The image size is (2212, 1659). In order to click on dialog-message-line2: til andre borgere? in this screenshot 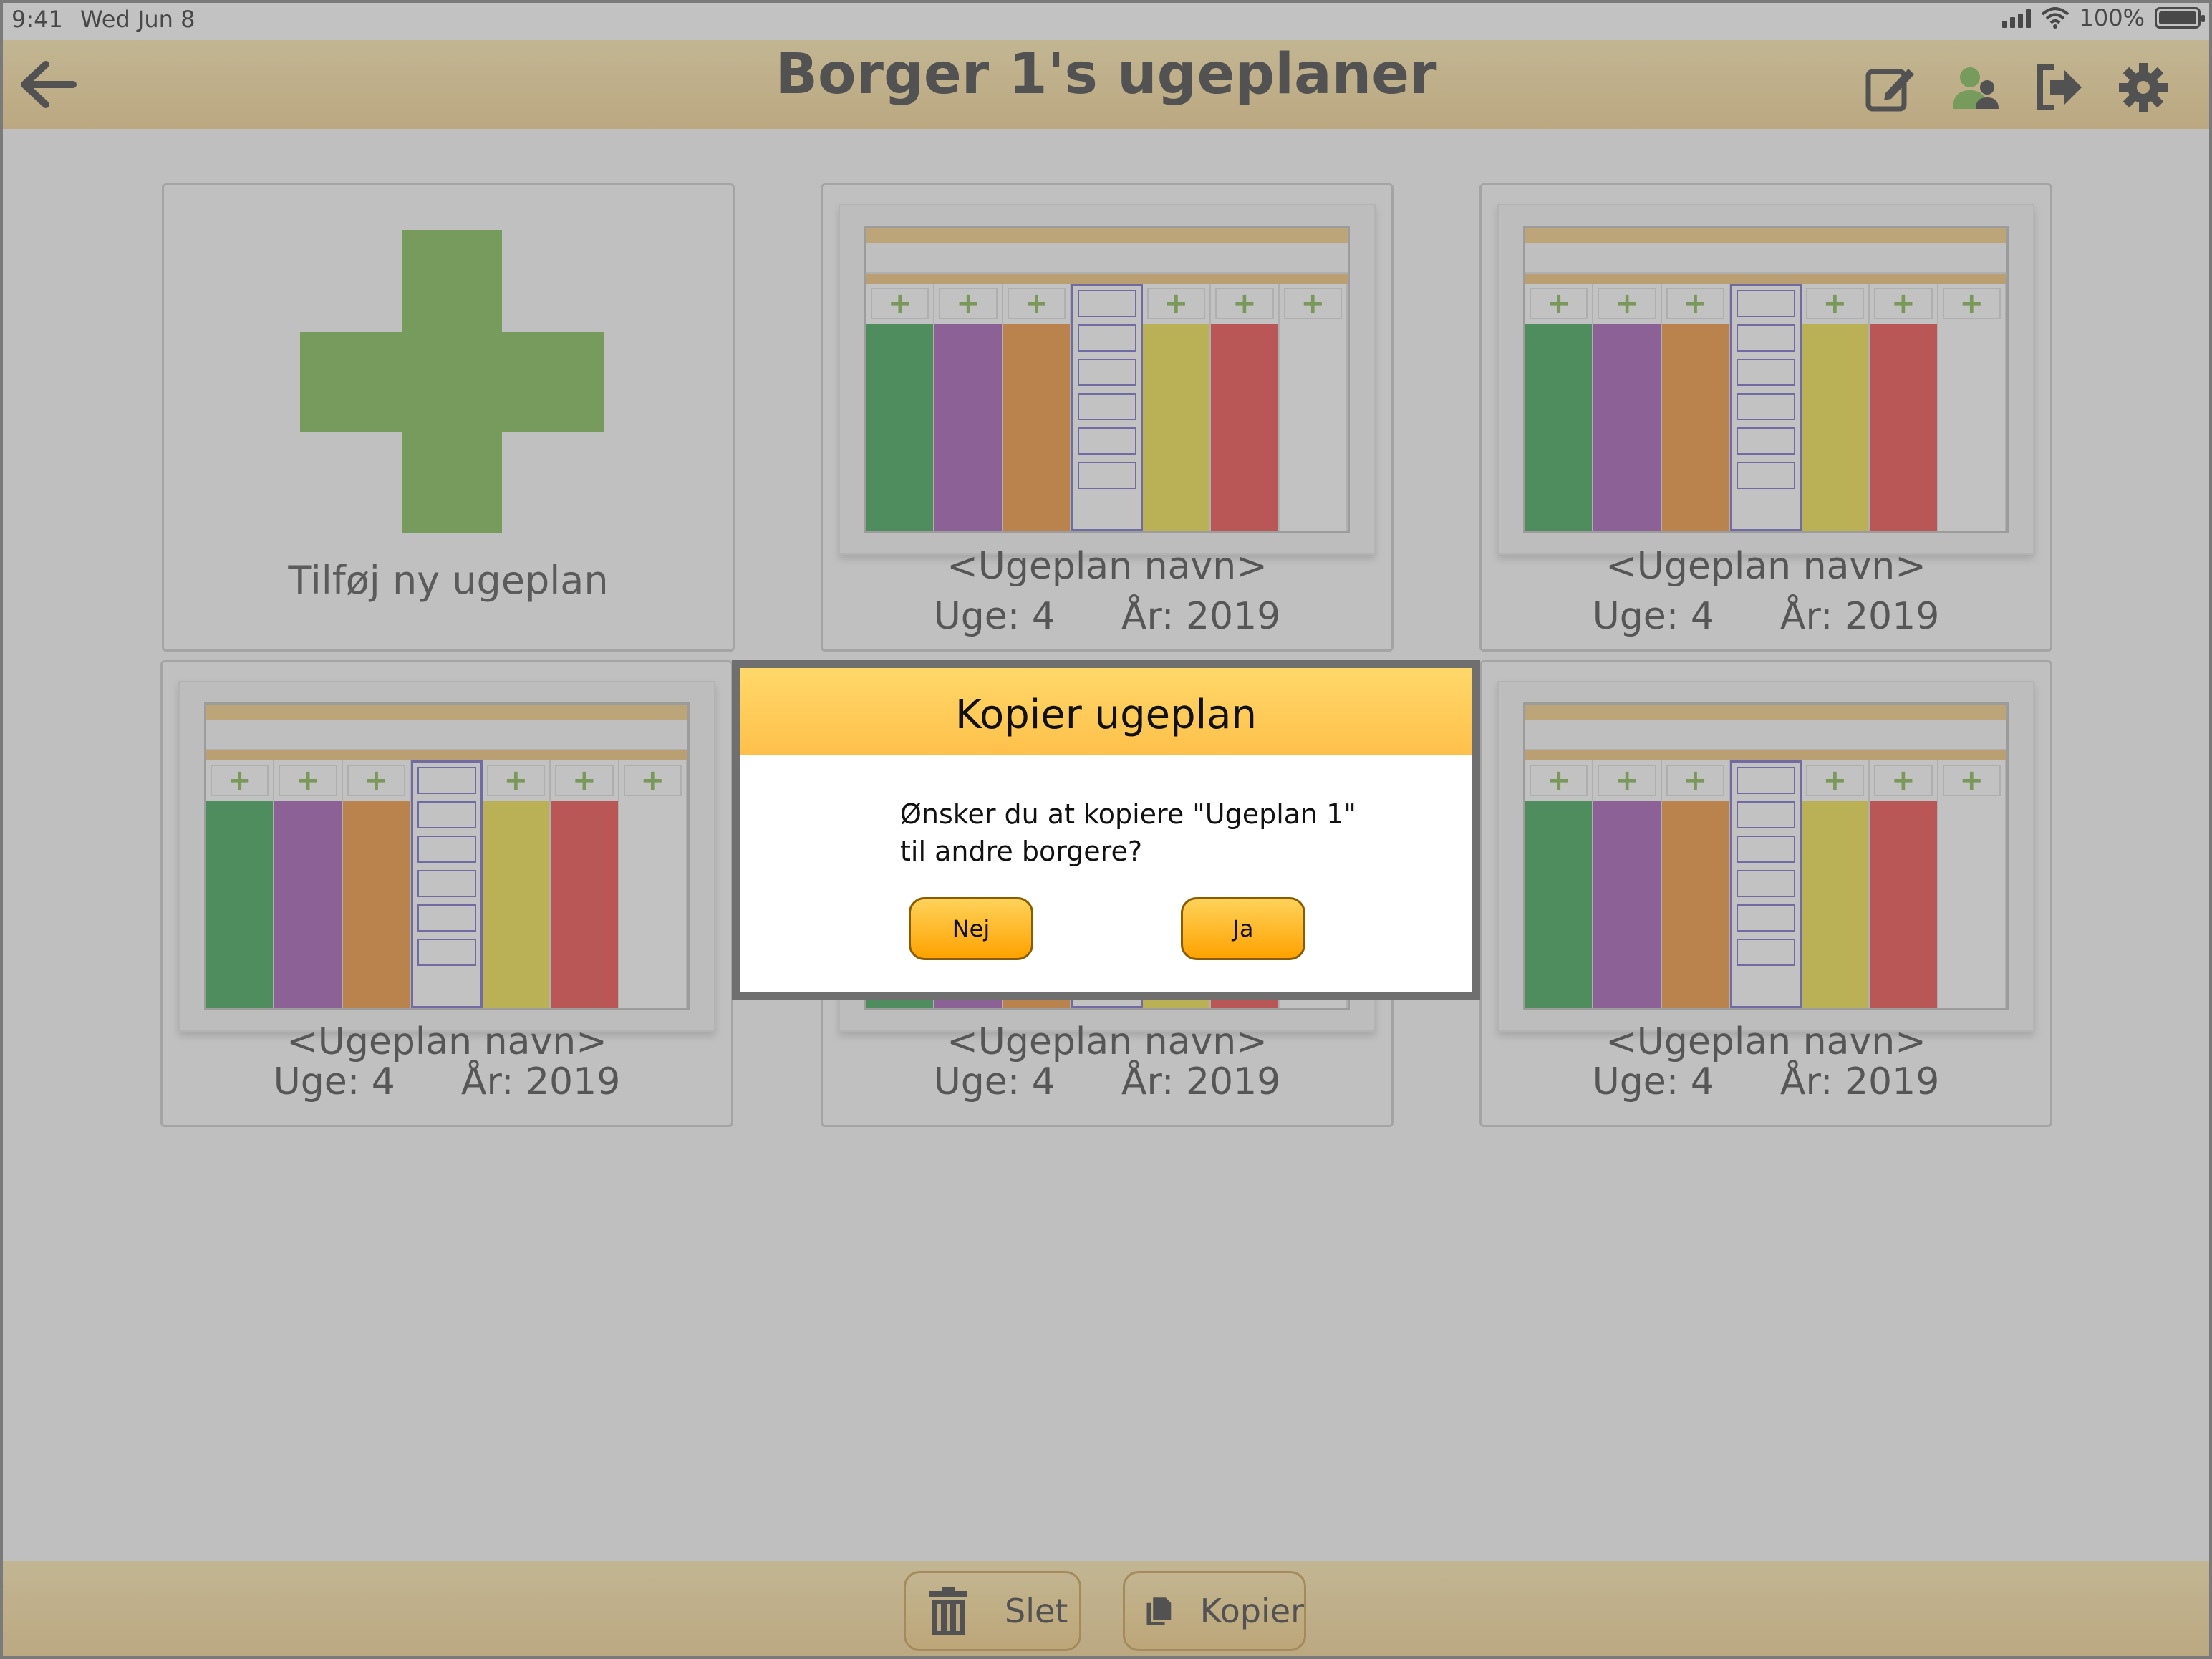, I will do `click(1021, 852)`.